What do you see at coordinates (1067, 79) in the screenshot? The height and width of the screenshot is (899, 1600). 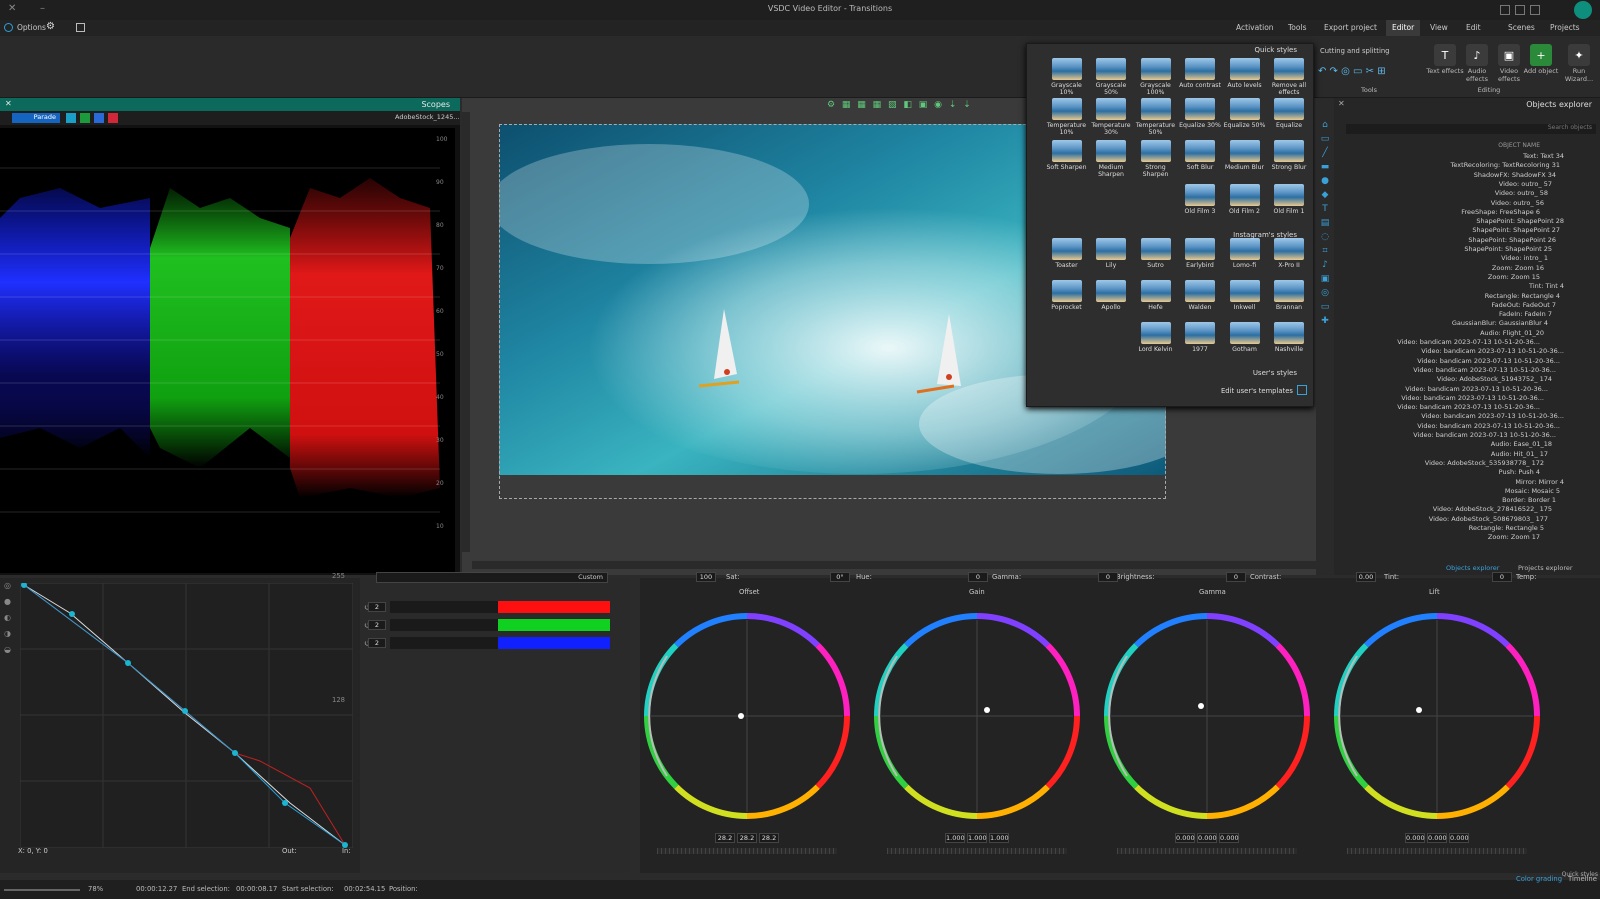 I see `quick-style-thumb: Grayscale 10%` at bounding box center [1067, 79].